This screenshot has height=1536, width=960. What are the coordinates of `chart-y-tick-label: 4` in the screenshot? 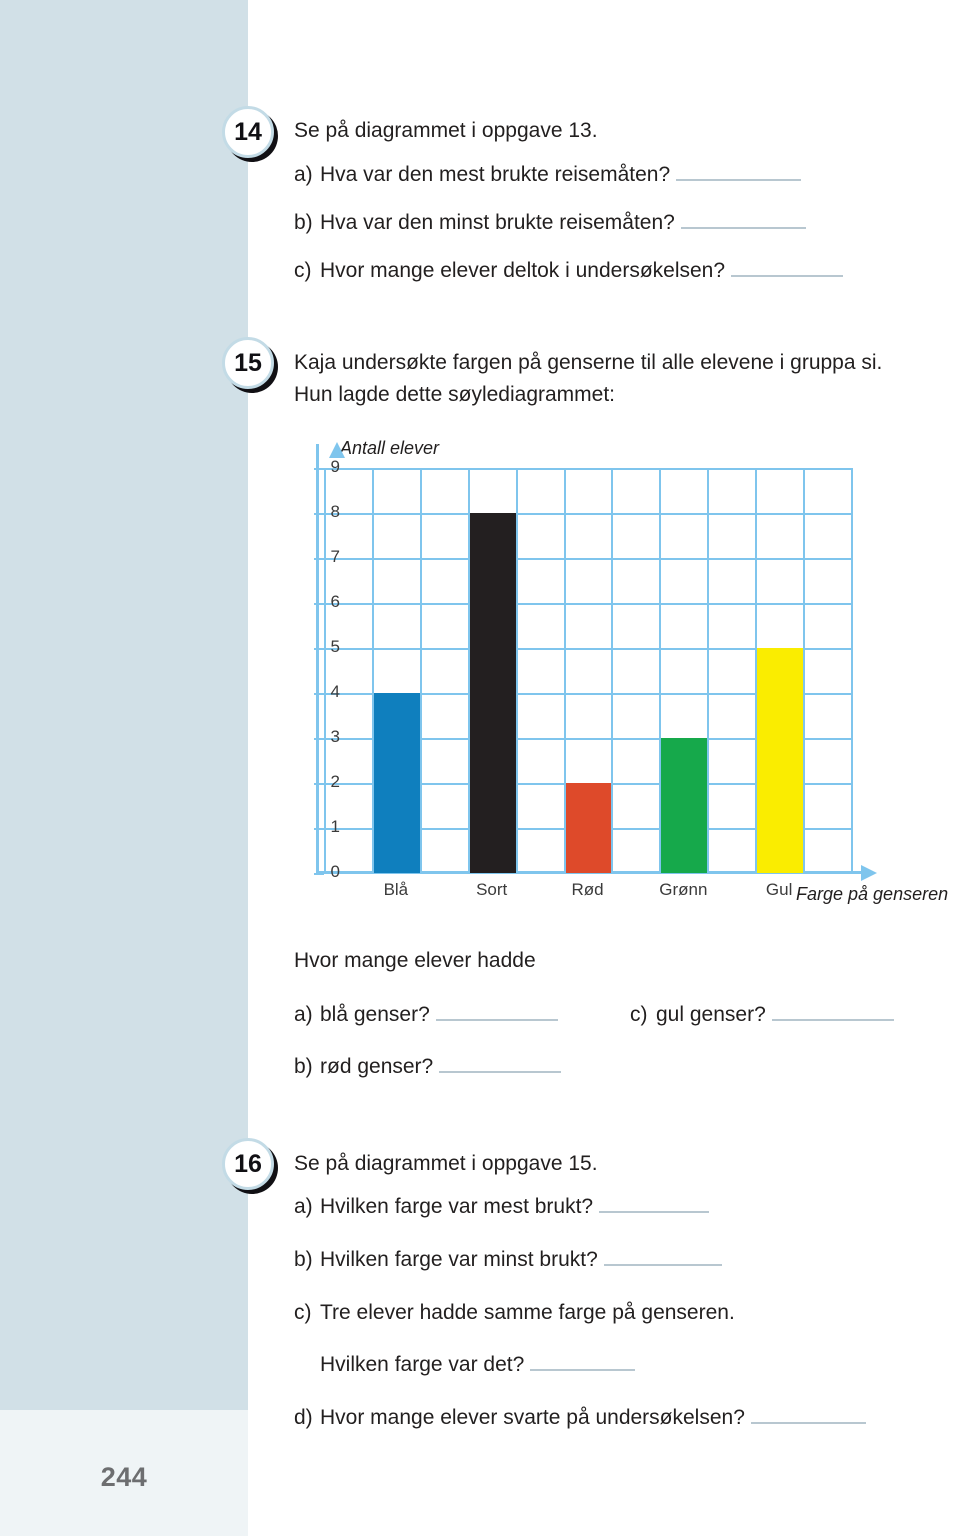 It's located at (335, 691).